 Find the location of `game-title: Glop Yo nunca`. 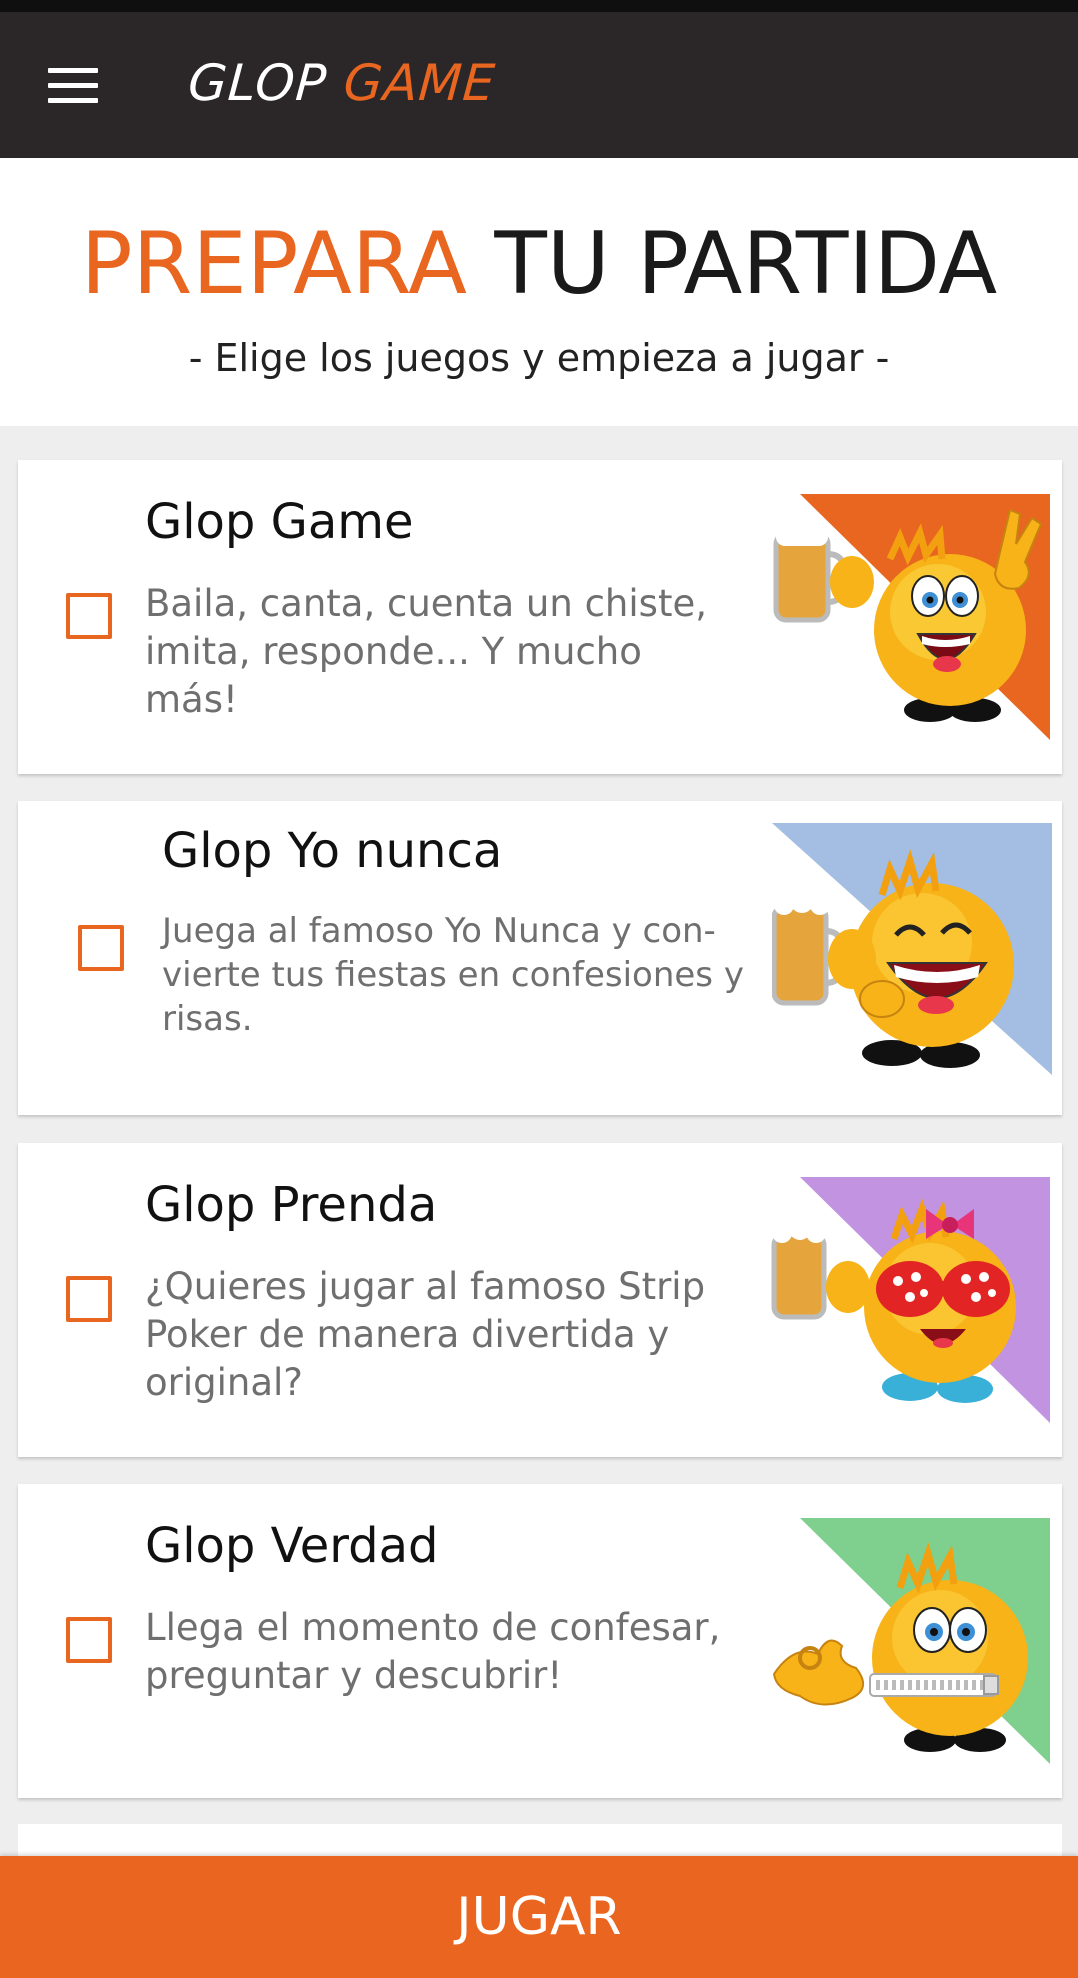

game-title: Glop Yo nunca is located at coordinates (332, 851).